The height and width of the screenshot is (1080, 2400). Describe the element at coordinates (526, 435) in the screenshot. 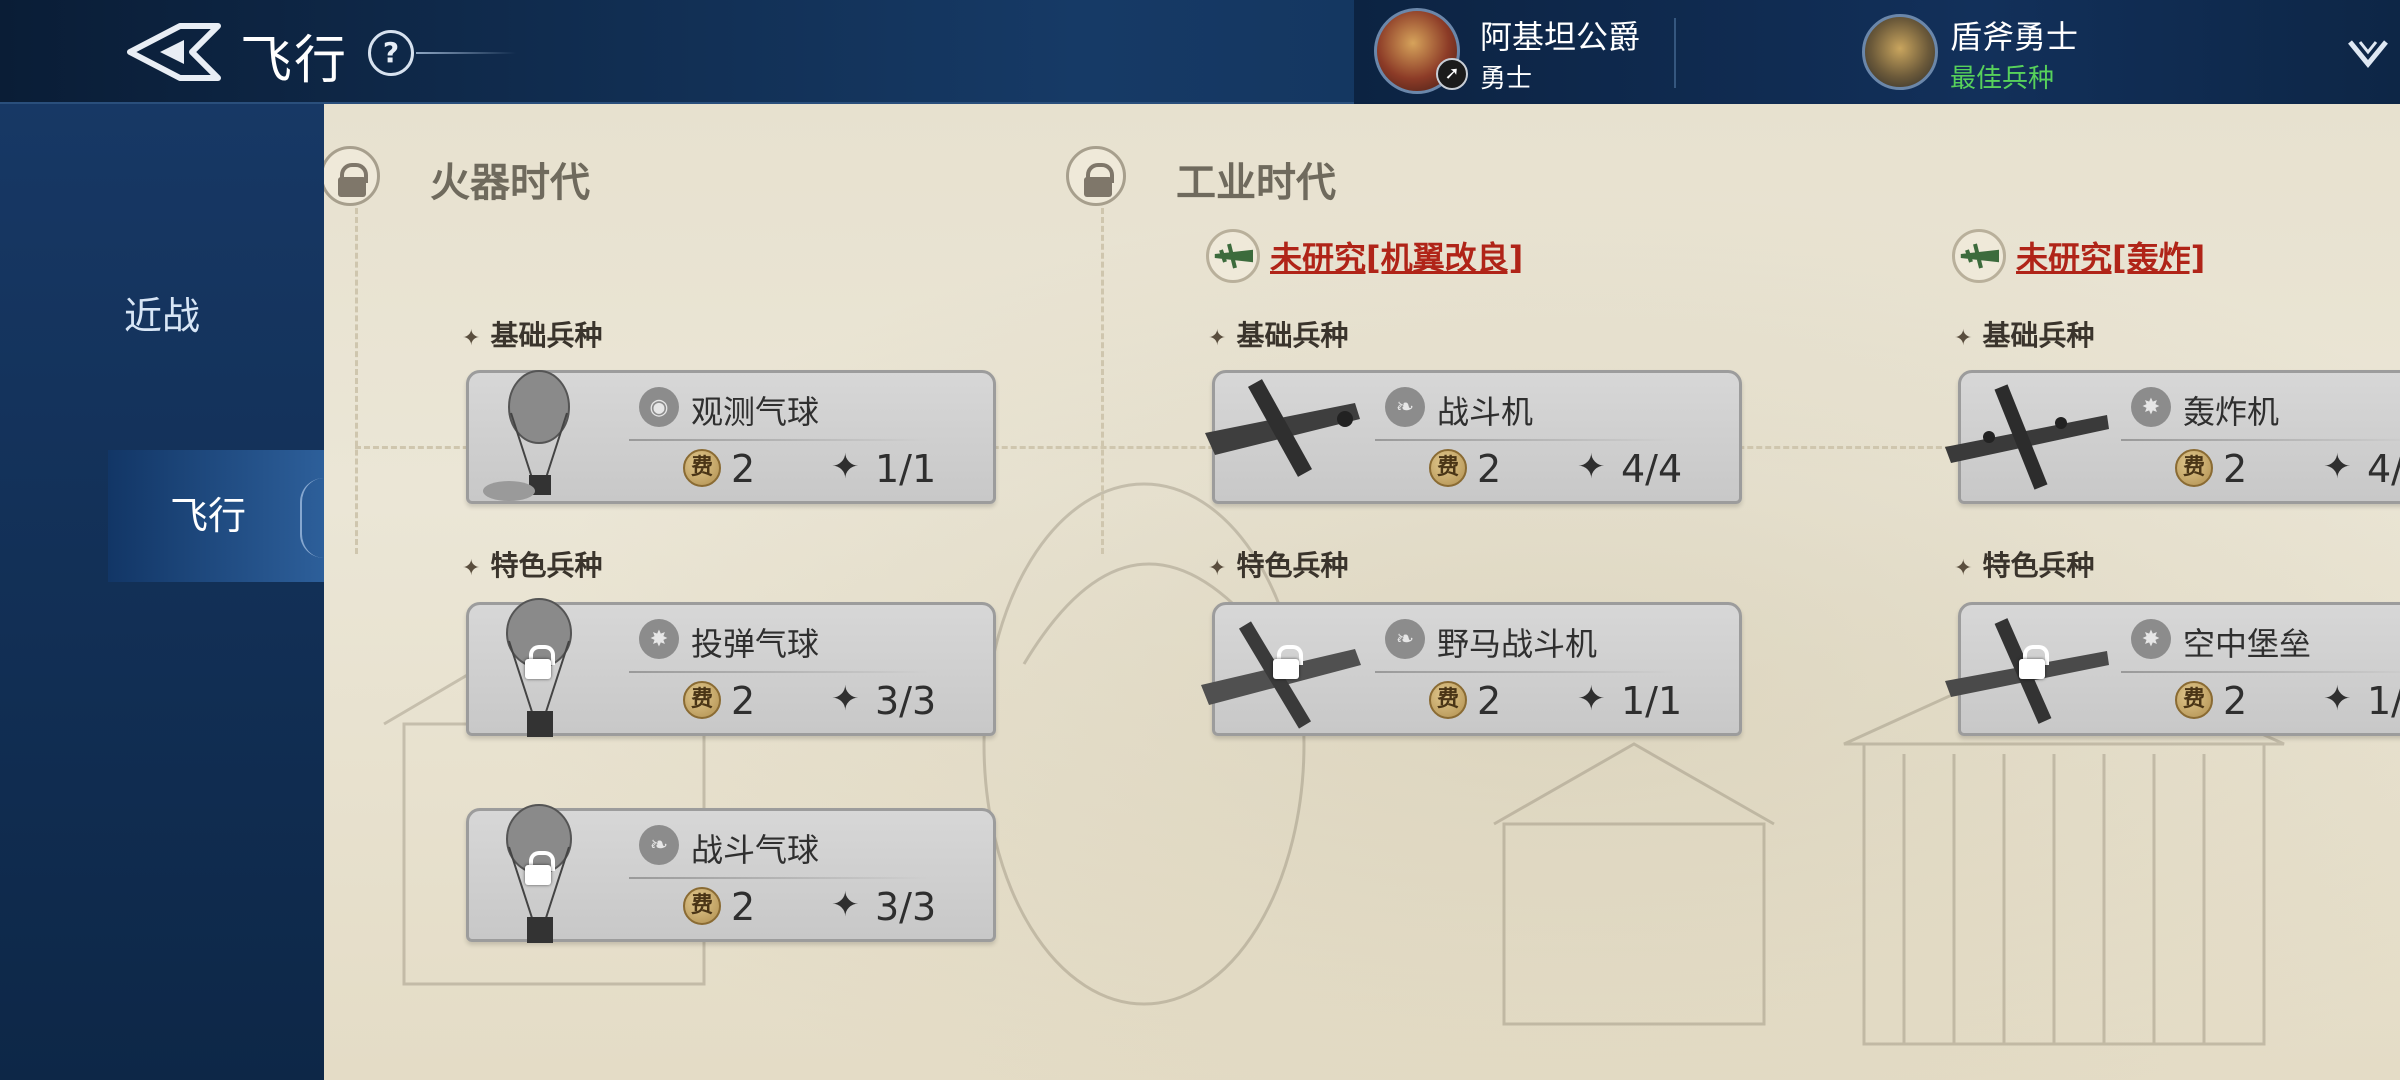

I see `balloon-icon` at that location.